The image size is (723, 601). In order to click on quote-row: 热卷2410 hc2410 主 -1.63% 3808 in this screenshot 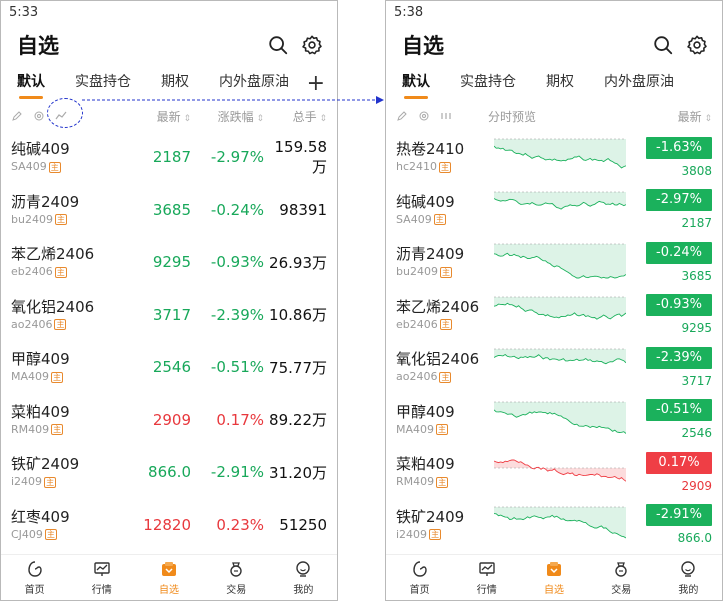, I will do `click(554, 157)`.